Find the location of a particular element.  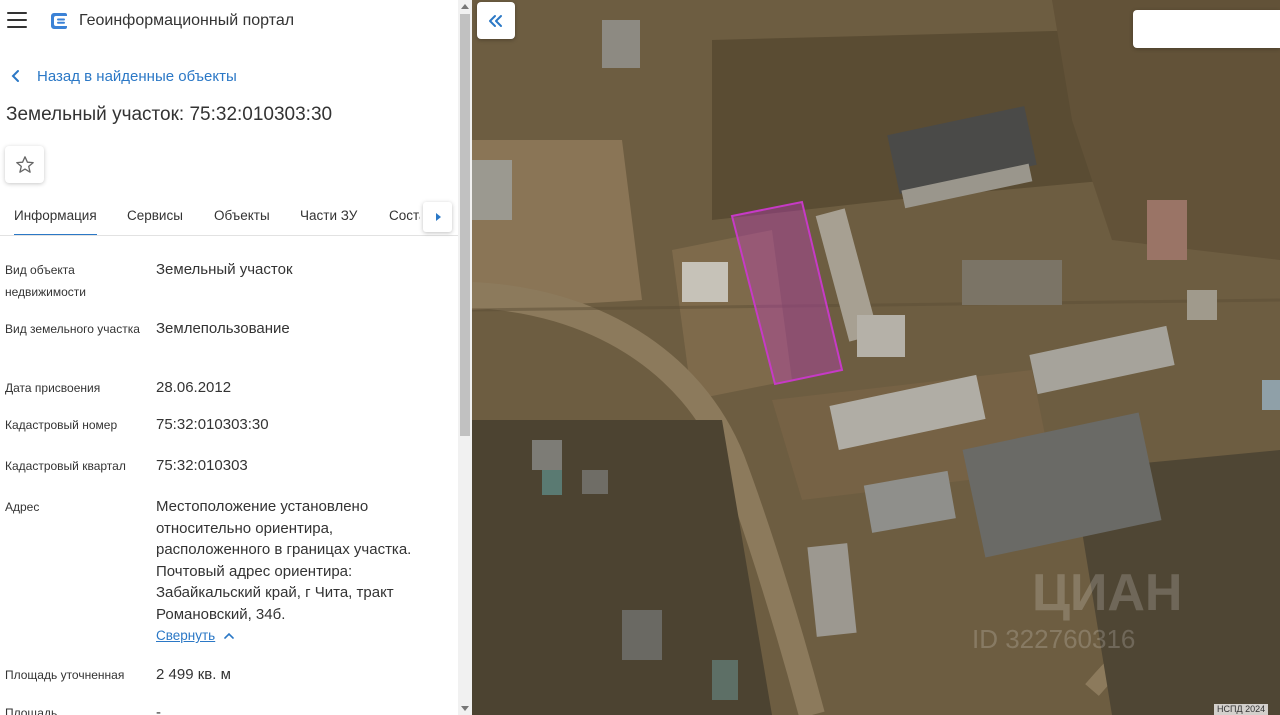

app-title: Геоинформационный портал is located at coordinates (187, 20).